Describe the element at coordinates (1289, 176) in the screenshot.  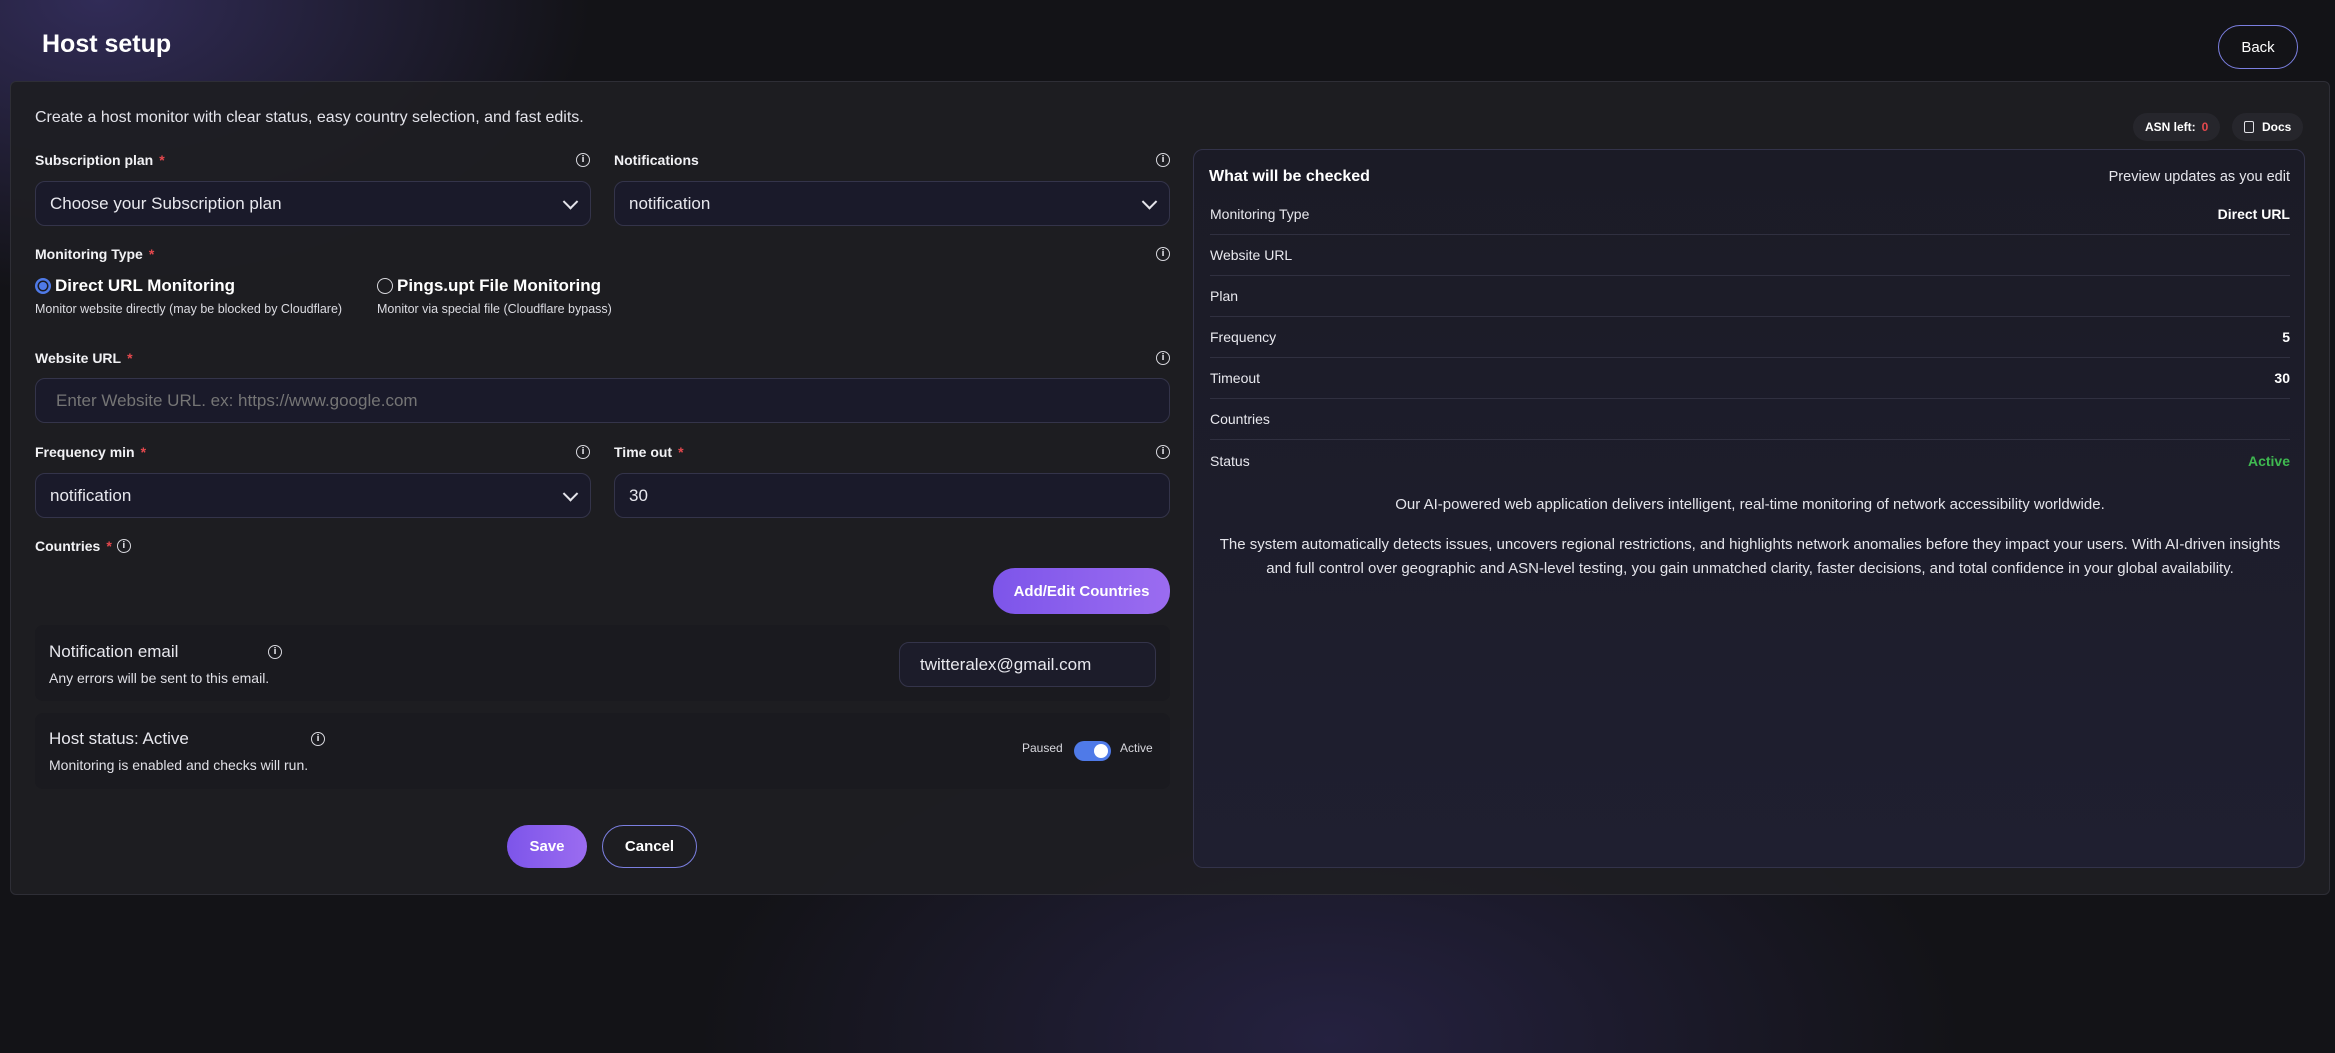
I see `preview-title: What will be checked` at that location.